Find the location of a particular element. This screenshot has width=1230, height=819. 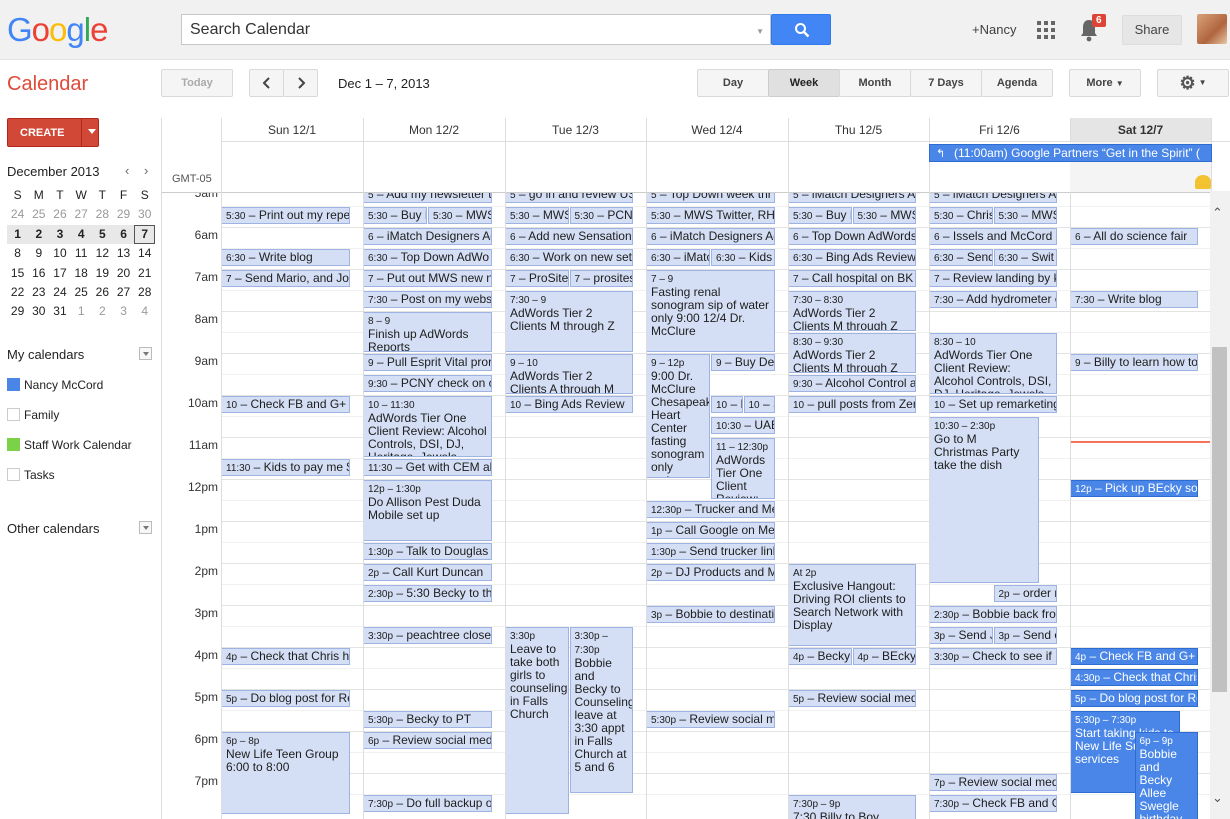

calendar-event: 11:30 – Get with CEM al is located at coordinates (427, 467).